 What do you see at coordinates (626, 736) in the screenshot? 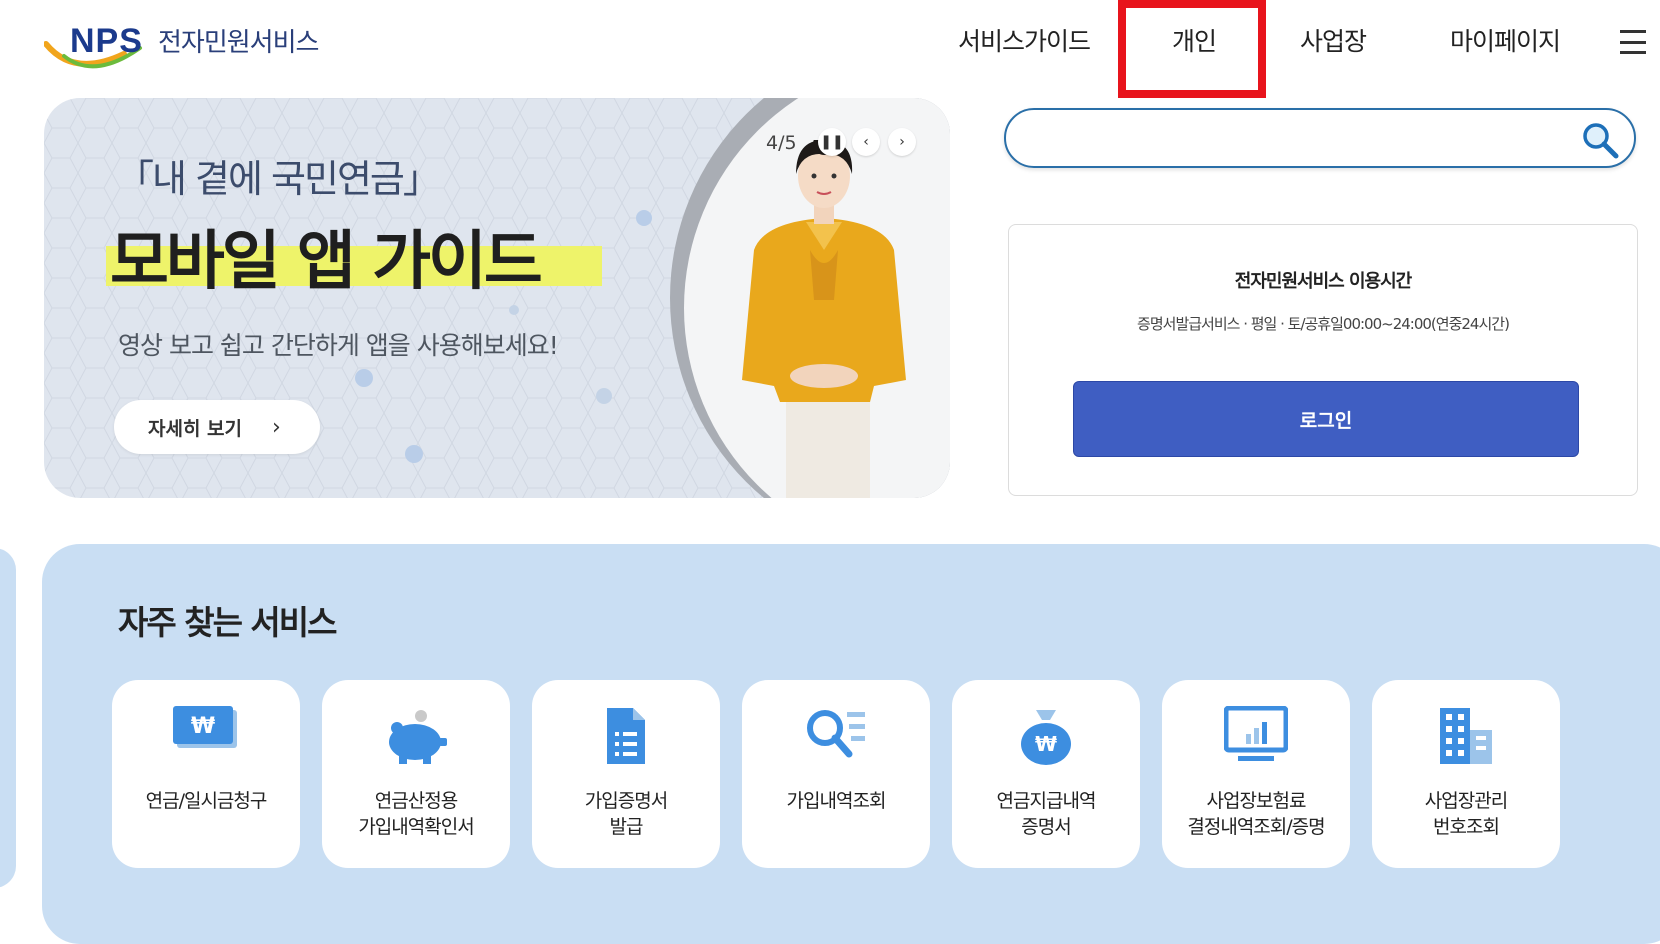
I see `document-icon` at bounding box center [626, 736].